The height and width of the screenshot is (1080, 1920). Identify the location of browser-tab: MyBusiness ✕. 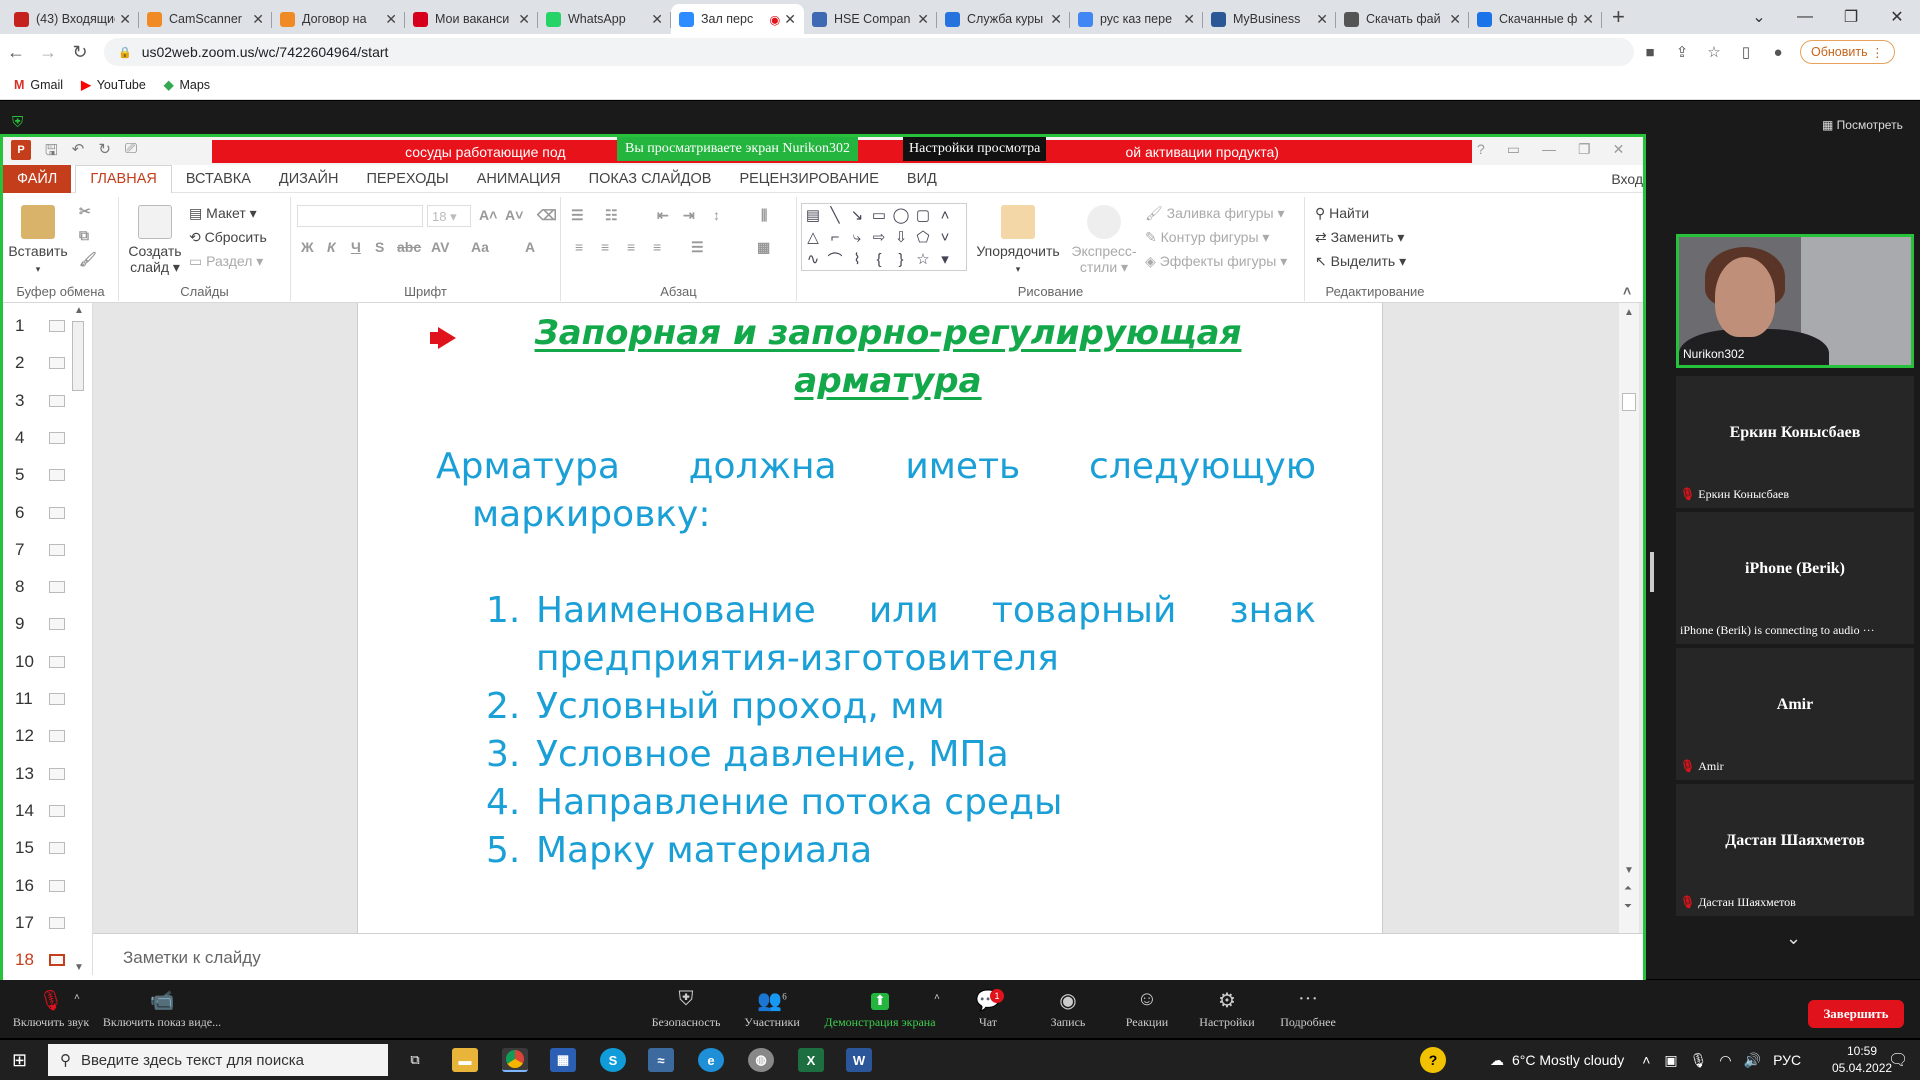
(1269, 19).